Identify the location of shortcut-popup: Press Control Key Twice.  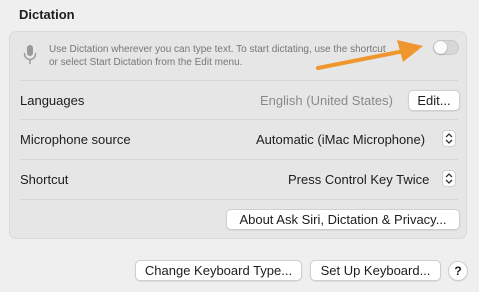
(358, 179).